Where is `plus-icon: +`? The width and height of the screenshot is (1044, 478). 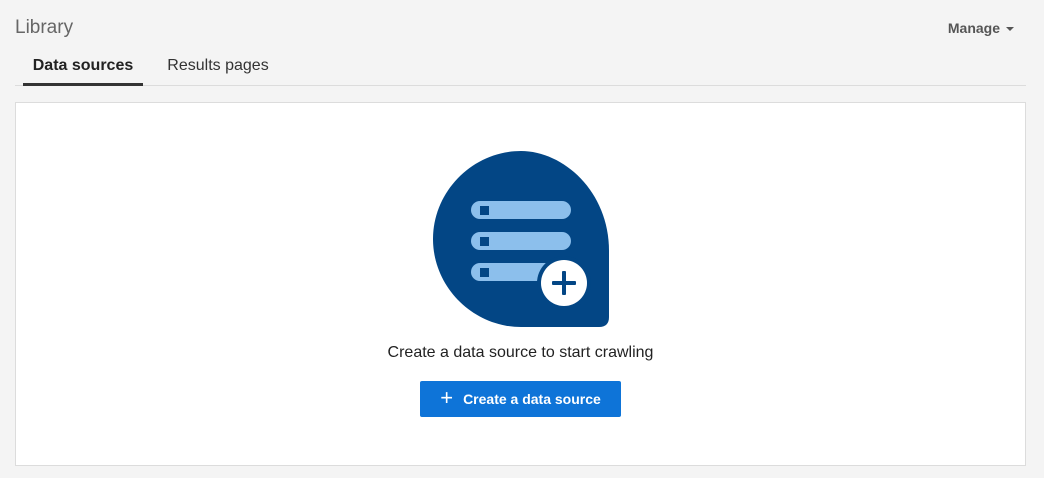
plus-icon: + is located at coordinates (447, 397).